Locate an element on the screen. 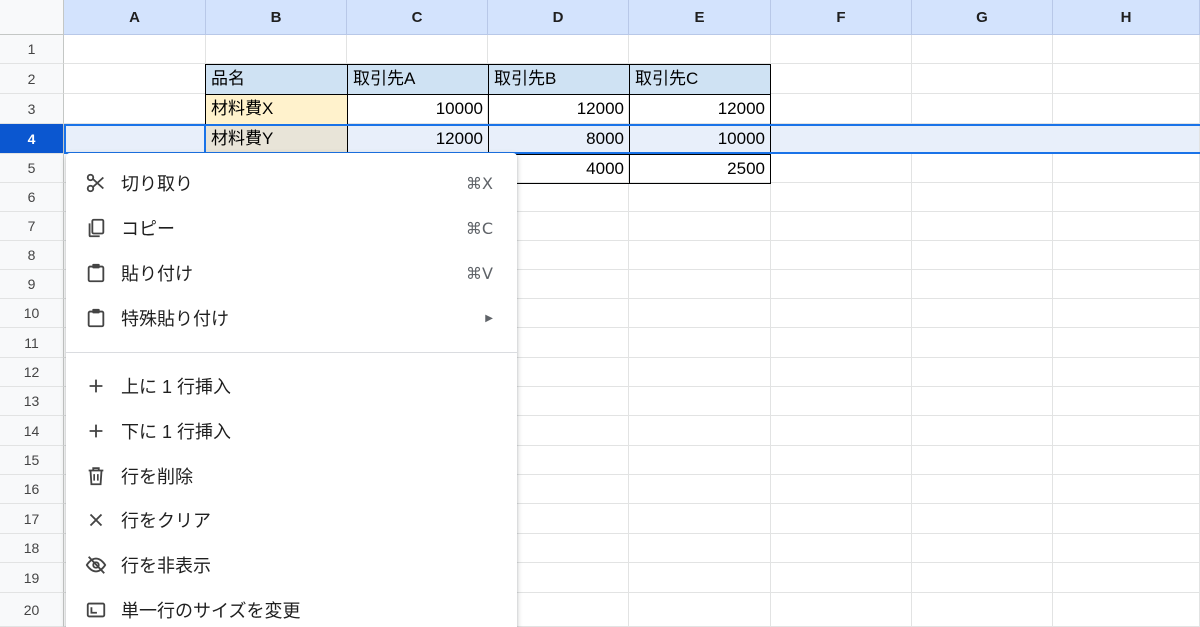 Image resolution: width=1200 pixels, height=627 pixels. row-header: 13 is located at coordinates (32, 401).